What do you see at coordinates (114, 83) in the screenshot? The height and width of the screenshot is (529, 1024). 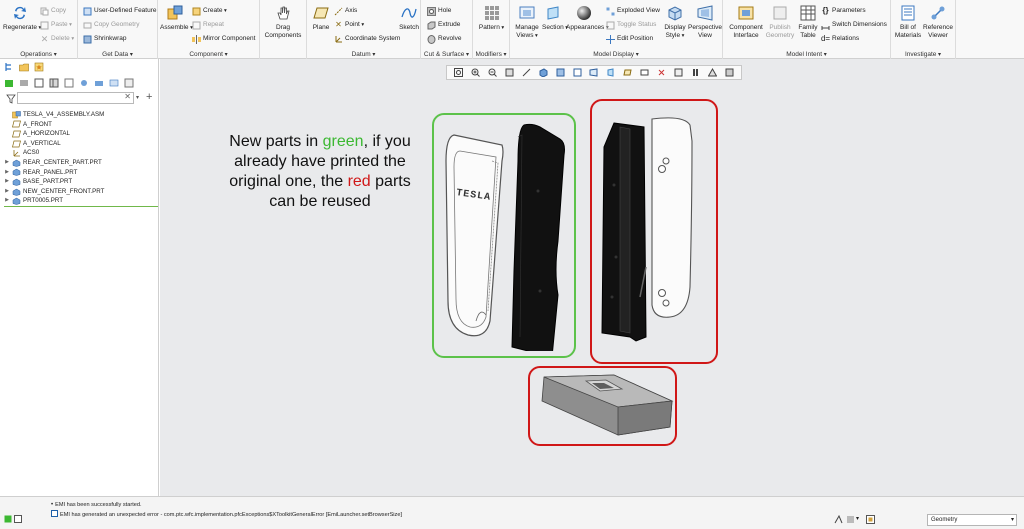 I see `filter-settings-icon` at bounding box center [114, 83].